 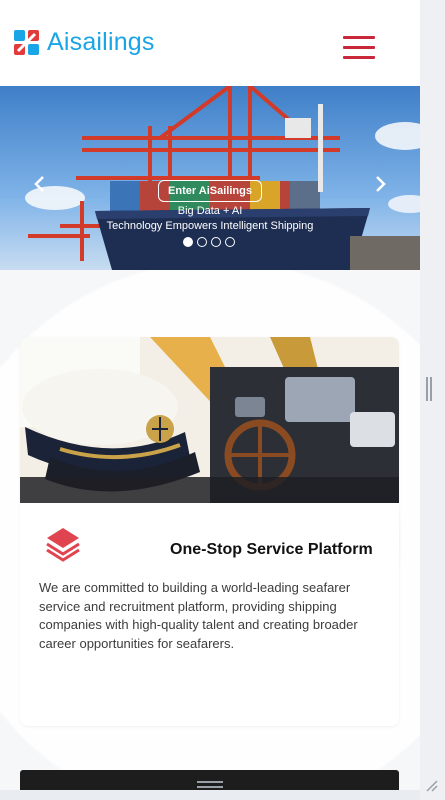 I want to click on aisailings-logo-icon, so click(x=26, y=42).